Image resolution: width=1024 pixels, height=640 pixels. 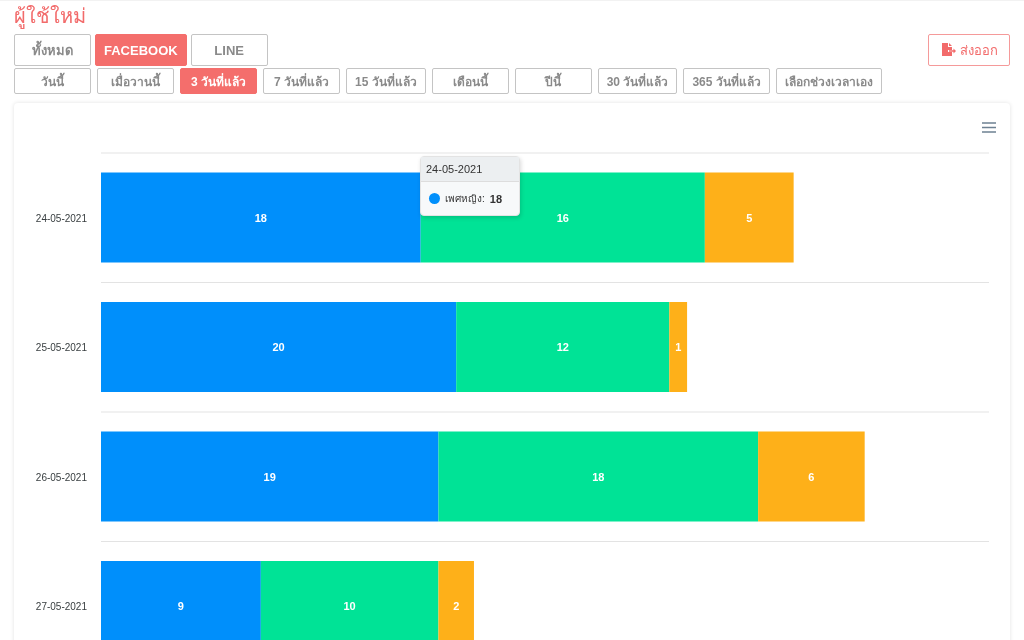 What do you see at coordinates (562, 217) in the screenshot?
I see `bar-value-label: 16` at bounding box center [562, 217].